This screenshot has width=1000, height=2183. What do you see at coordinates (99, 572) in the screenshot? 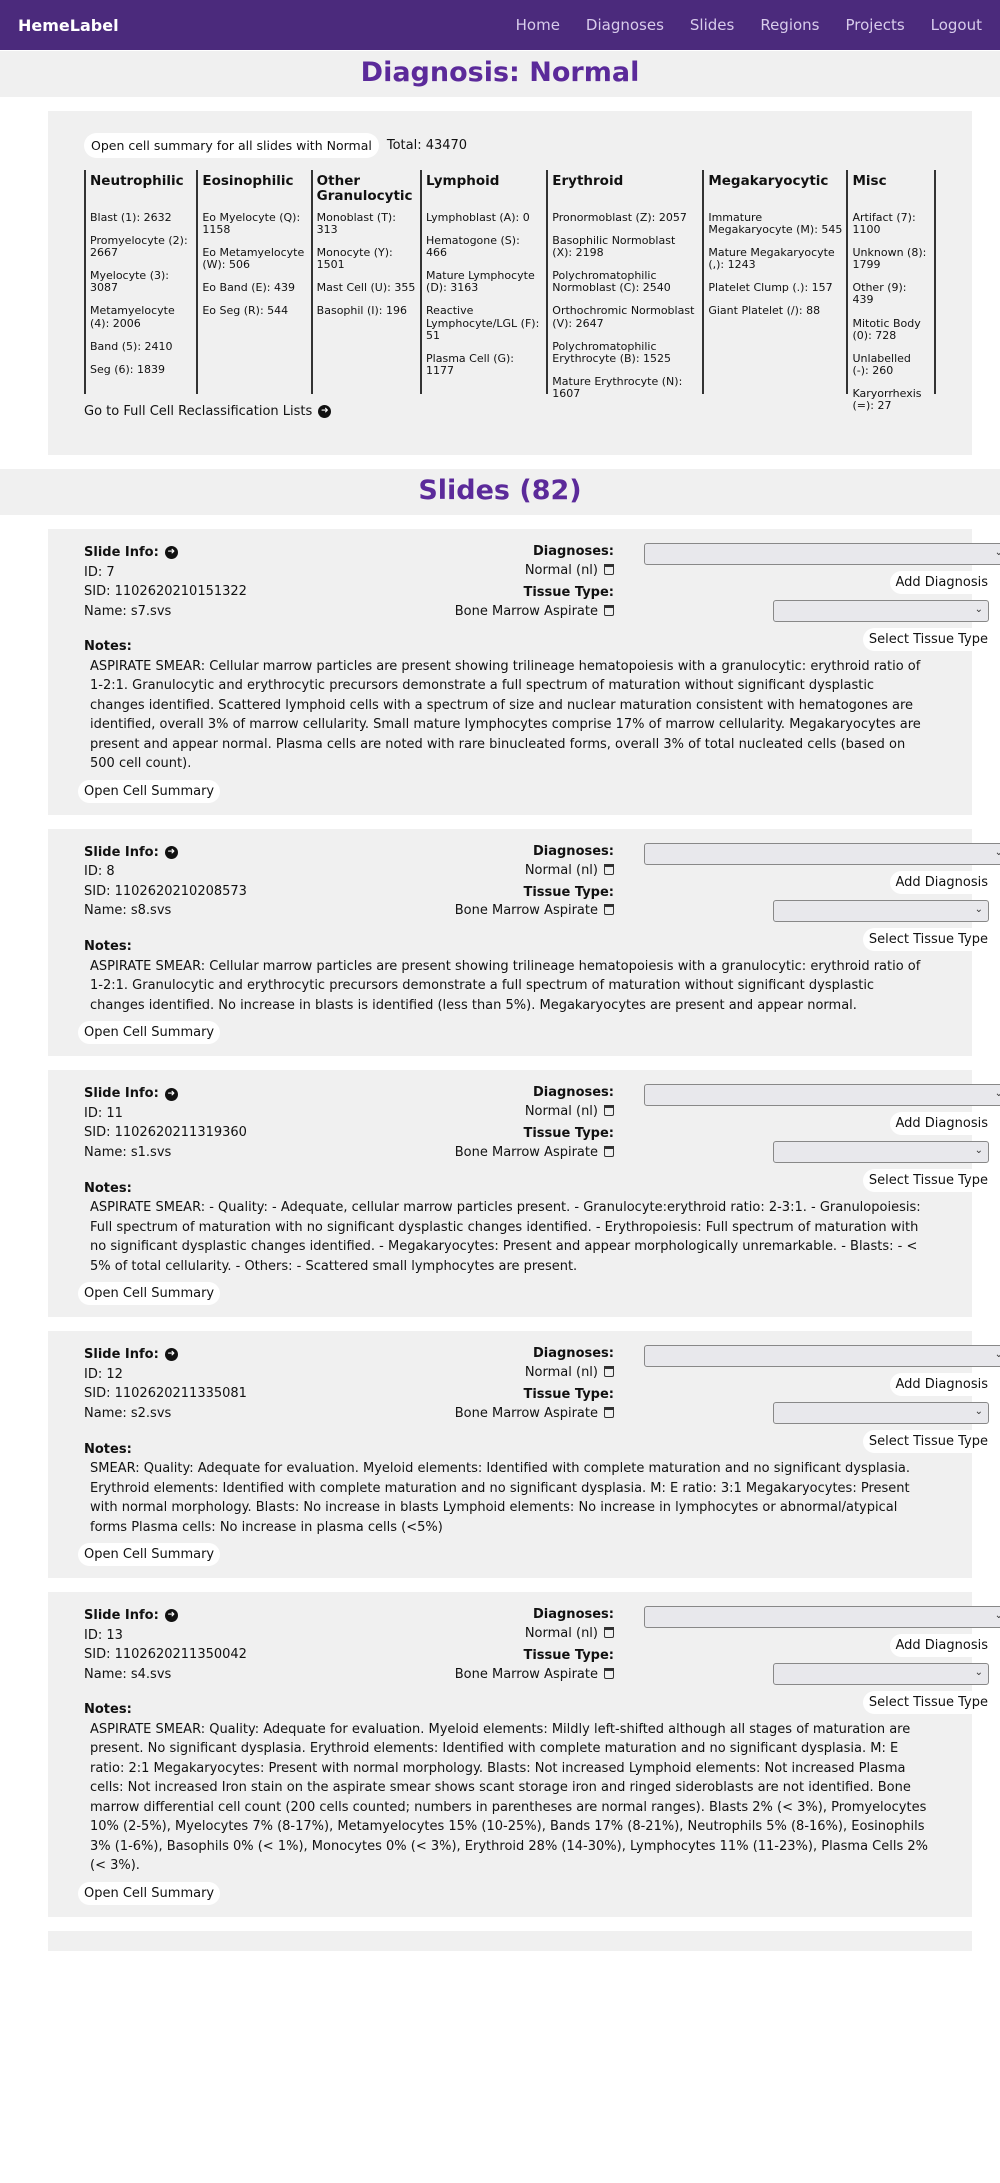
I see `slide-id: ID: 7` at bounding box center [99, 572].